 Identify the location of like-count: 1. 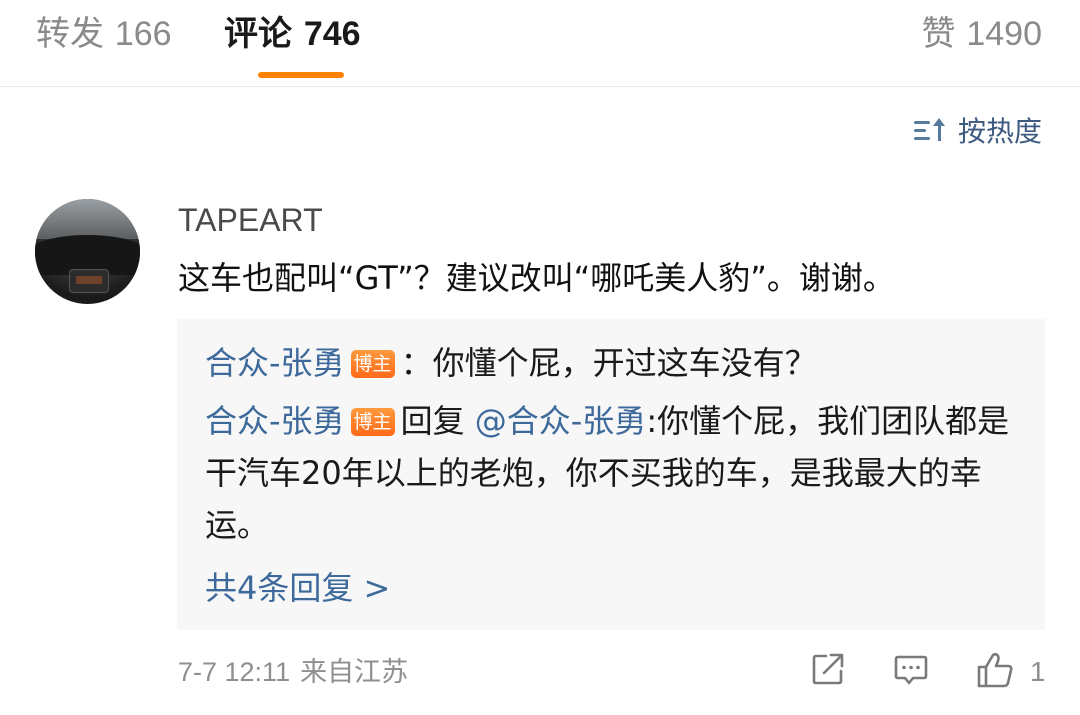
(1038, 671).